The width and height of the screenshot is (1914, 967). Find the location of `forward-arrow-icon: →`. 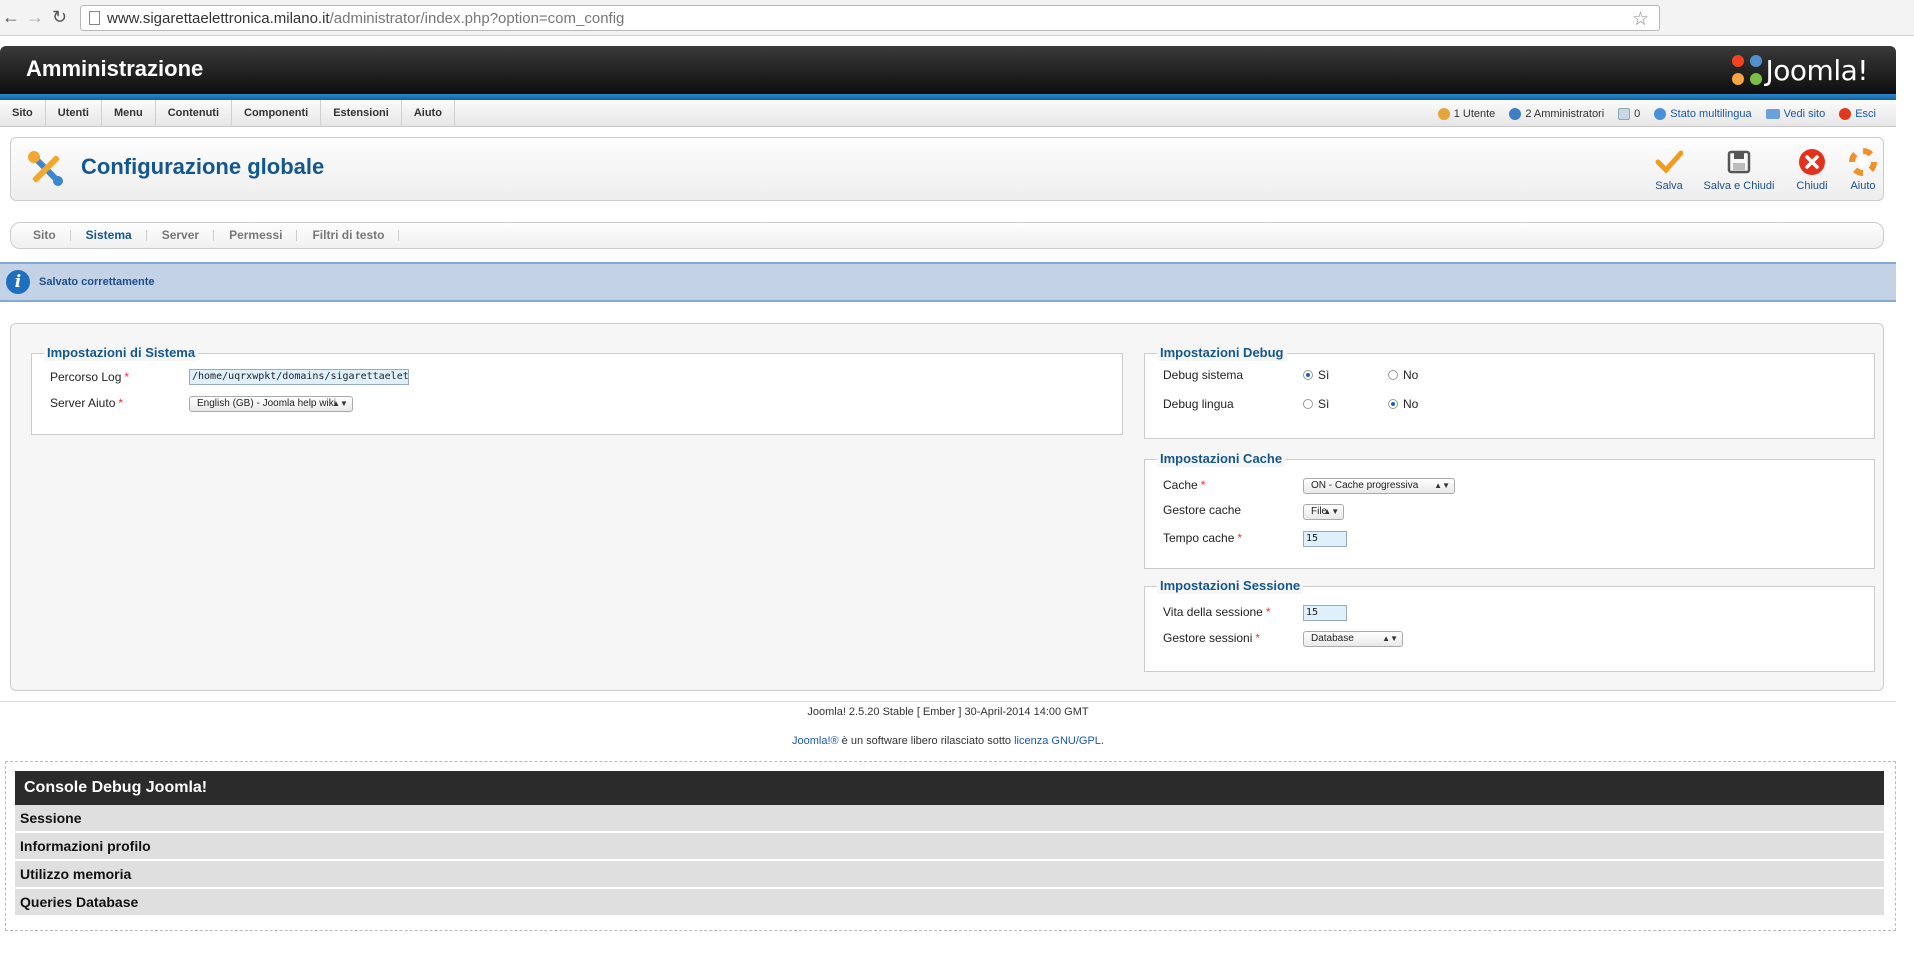

forward-arrow-icon: → is located at coordinates (35, 17).